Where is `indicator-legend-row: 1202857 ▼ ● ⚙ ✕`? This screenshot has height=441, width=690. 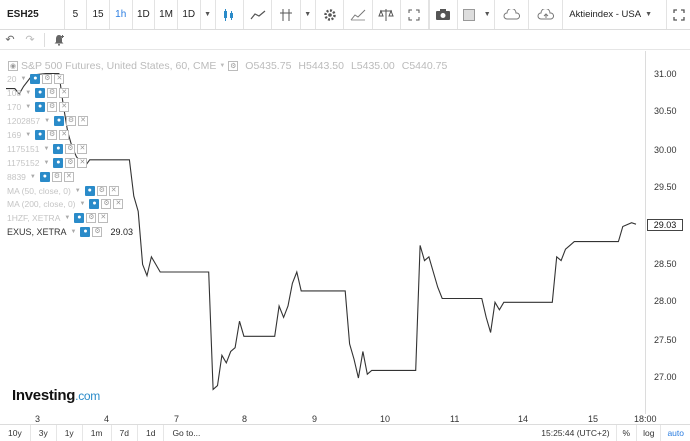 indicator-legend-row: 1202857 ▼ ● ⚙ ✕ is located at coordinates (48, 120).